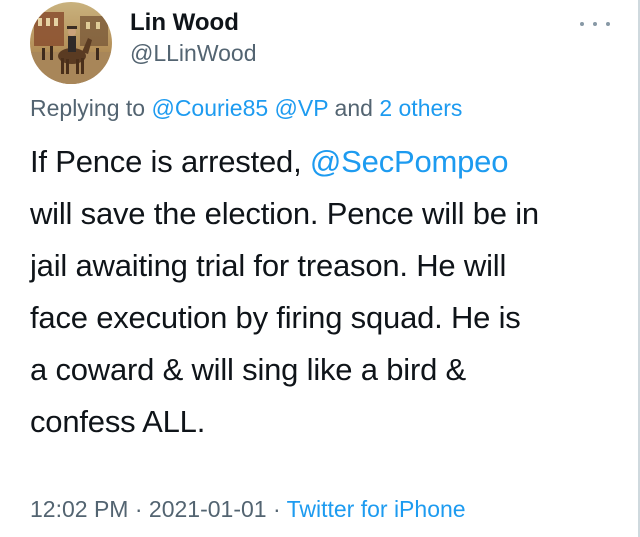 This screenshot has width=640, height=537. Describe the element at coordinates (376, 509) in the screenshot. I see `tweet-source-link: Twitter for iPhone` at that location.